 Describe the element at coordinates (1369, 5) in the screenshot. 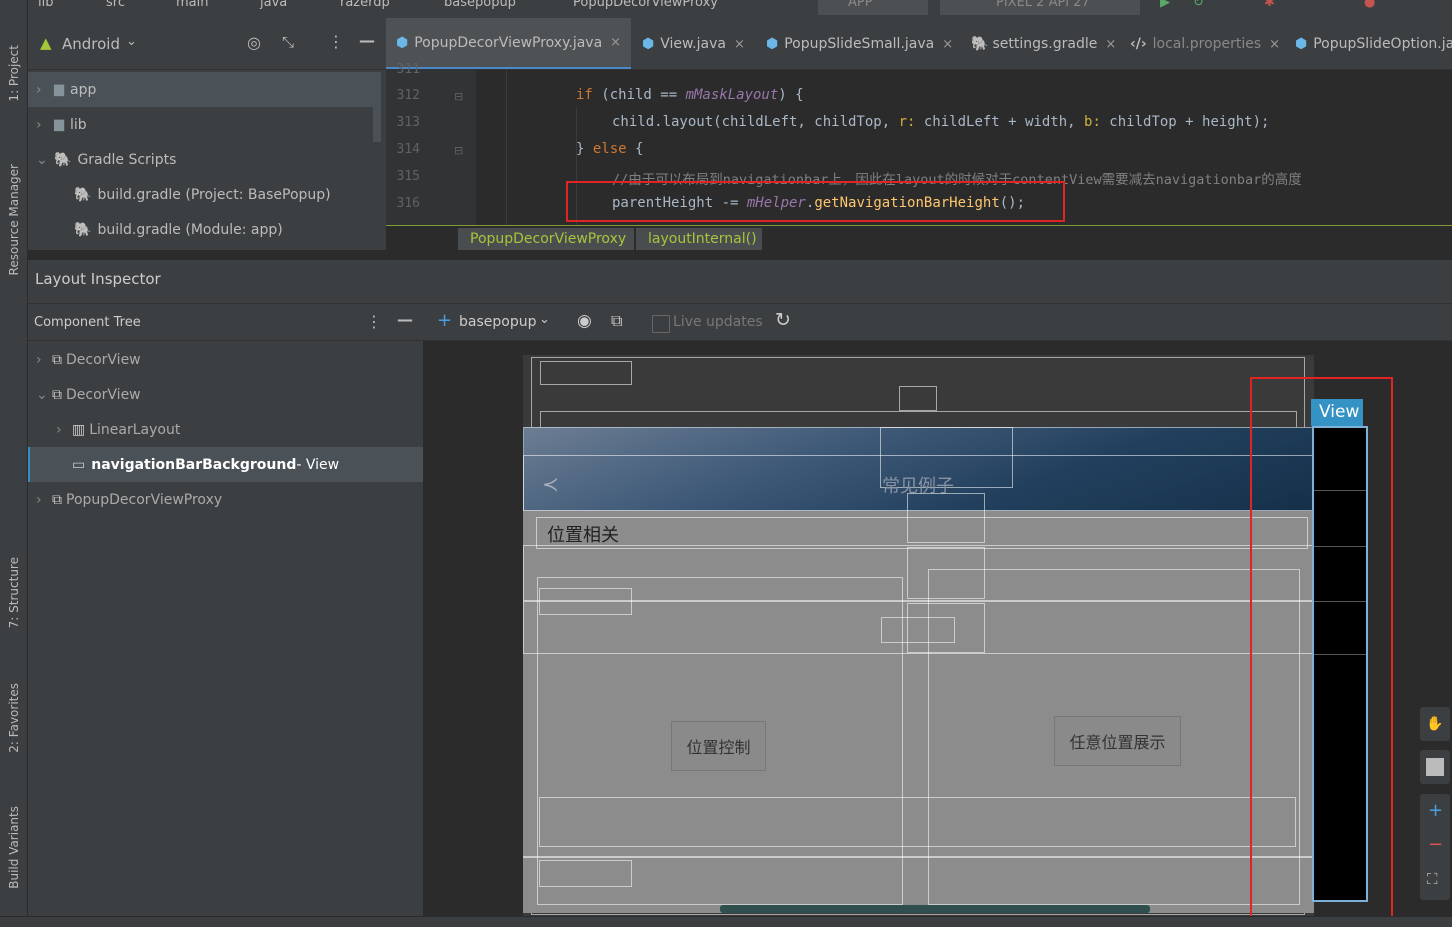

I see `profile-icon: ●` at that location.